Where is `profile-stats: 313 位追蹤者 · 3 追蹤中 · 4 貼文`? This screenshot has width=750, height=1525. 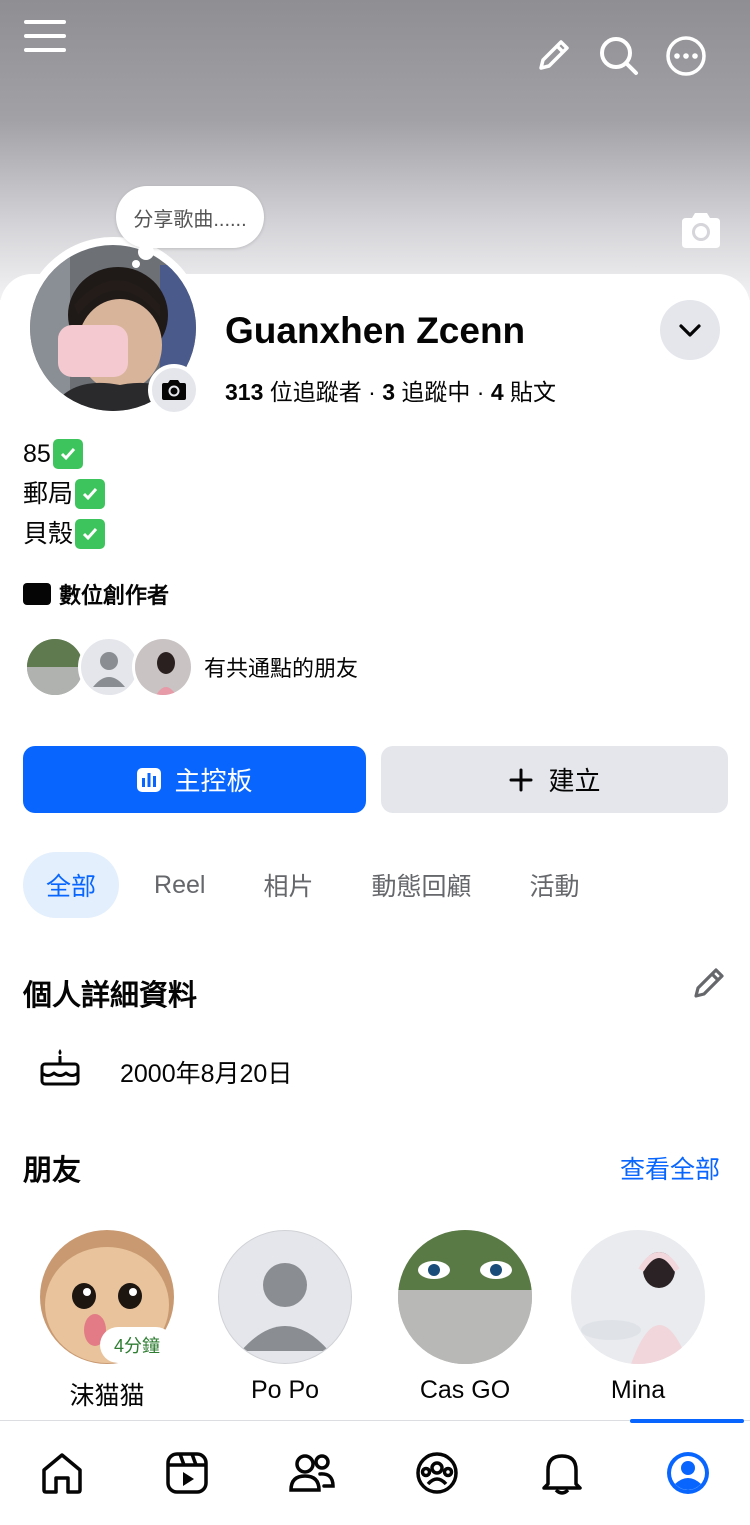 profile-stats: 313 位追蹤者 · 3 追蹤中 · 4 貼文 is located at coordinates (390, 390).